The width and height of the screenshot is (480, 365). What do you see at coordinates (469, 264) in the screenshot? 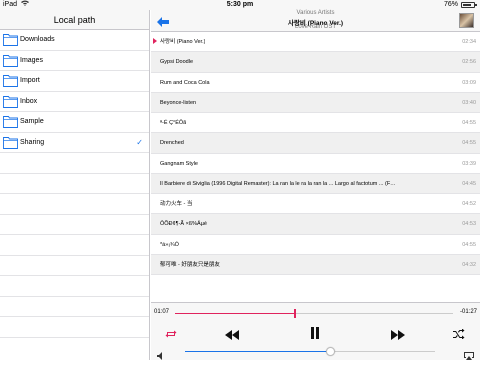
I see `track-duration: 04:32` at bounding box center [469, 264].